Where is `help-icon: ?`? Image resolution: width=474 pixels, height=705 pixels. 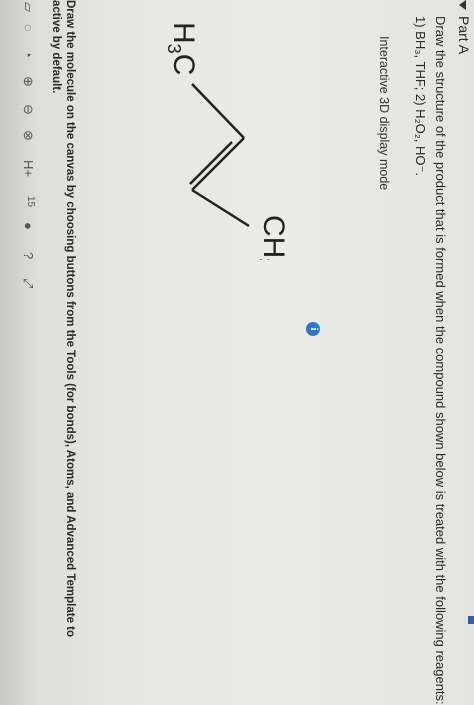 help-icon: ? is located at coordinates (28, 255).